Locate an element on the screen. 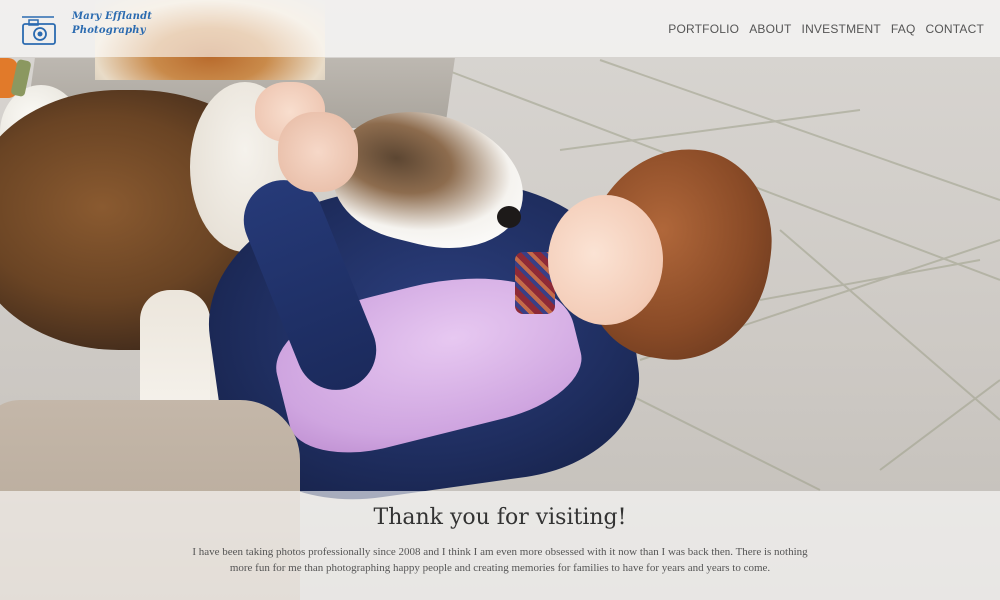  welcome-title: Thank you for visiting! is located at coordinates (500, 517).